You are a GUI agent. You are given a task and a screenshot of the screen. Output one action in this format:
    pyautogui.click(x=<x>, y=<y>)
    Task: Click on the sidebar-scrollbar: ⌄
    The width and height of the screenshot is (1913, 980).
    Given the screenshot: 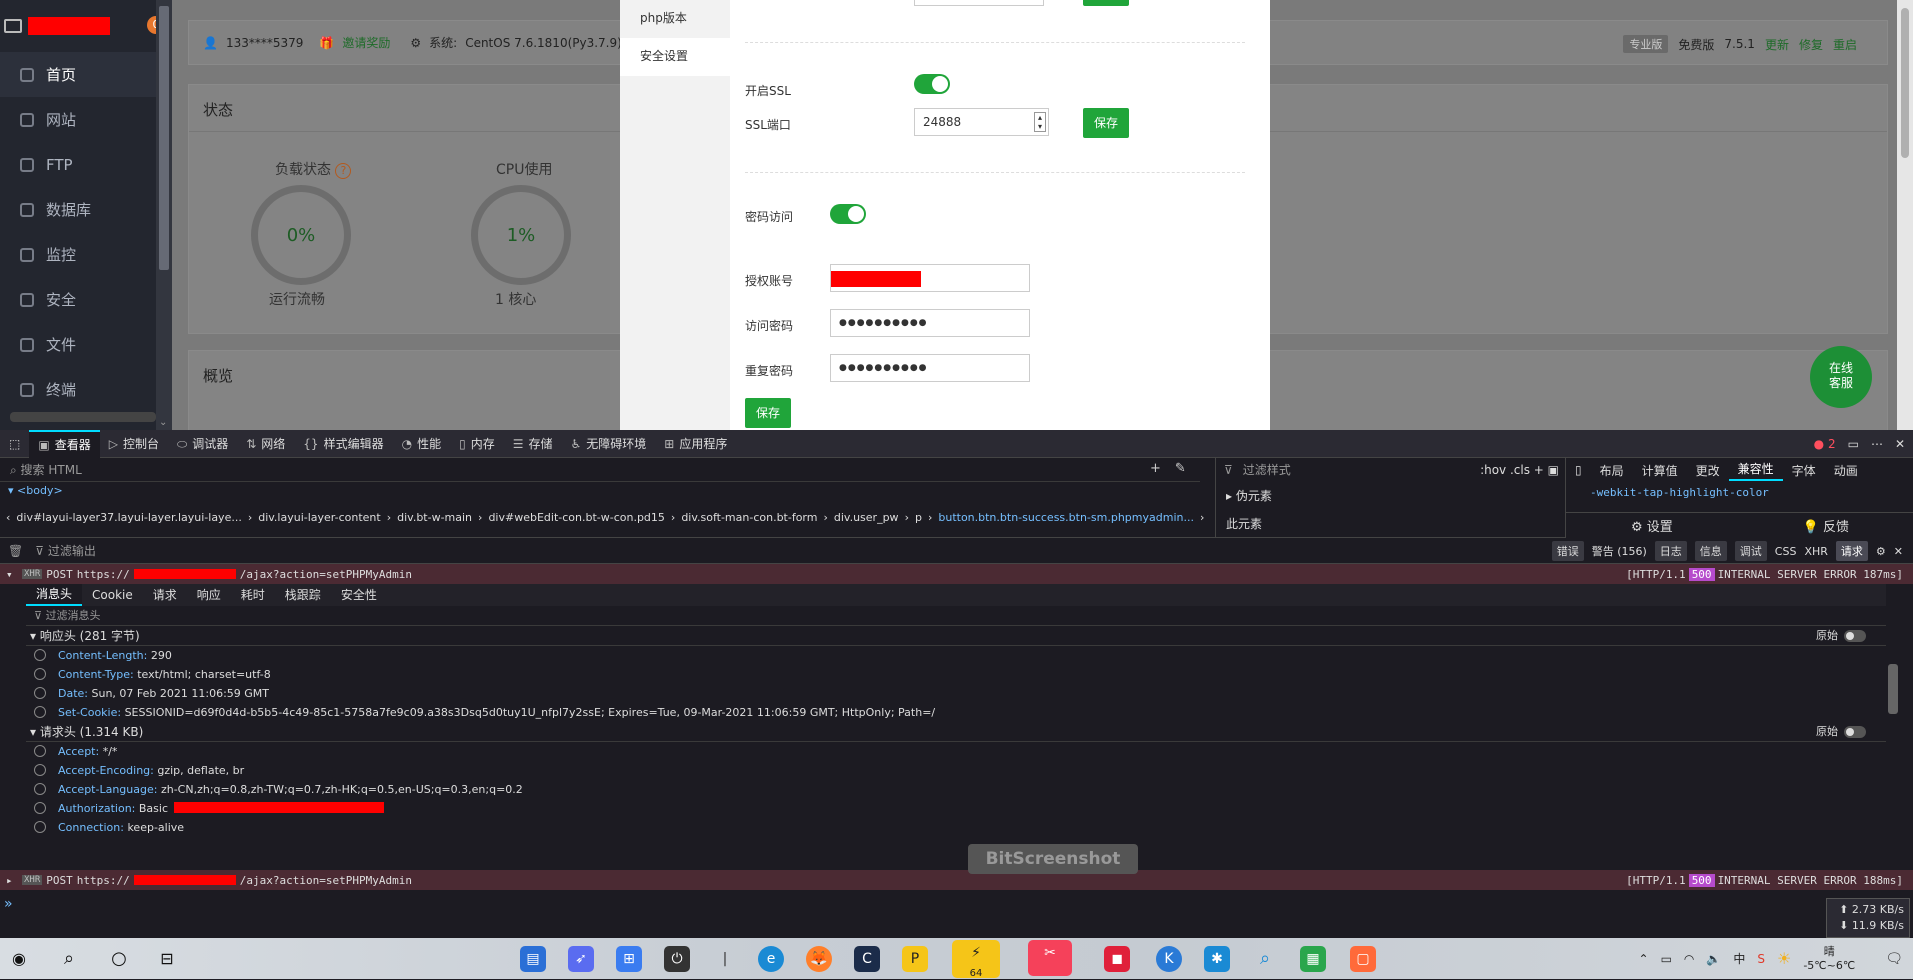 What is the action you would take?
    pyautogui.click(x=164, y=215)
    